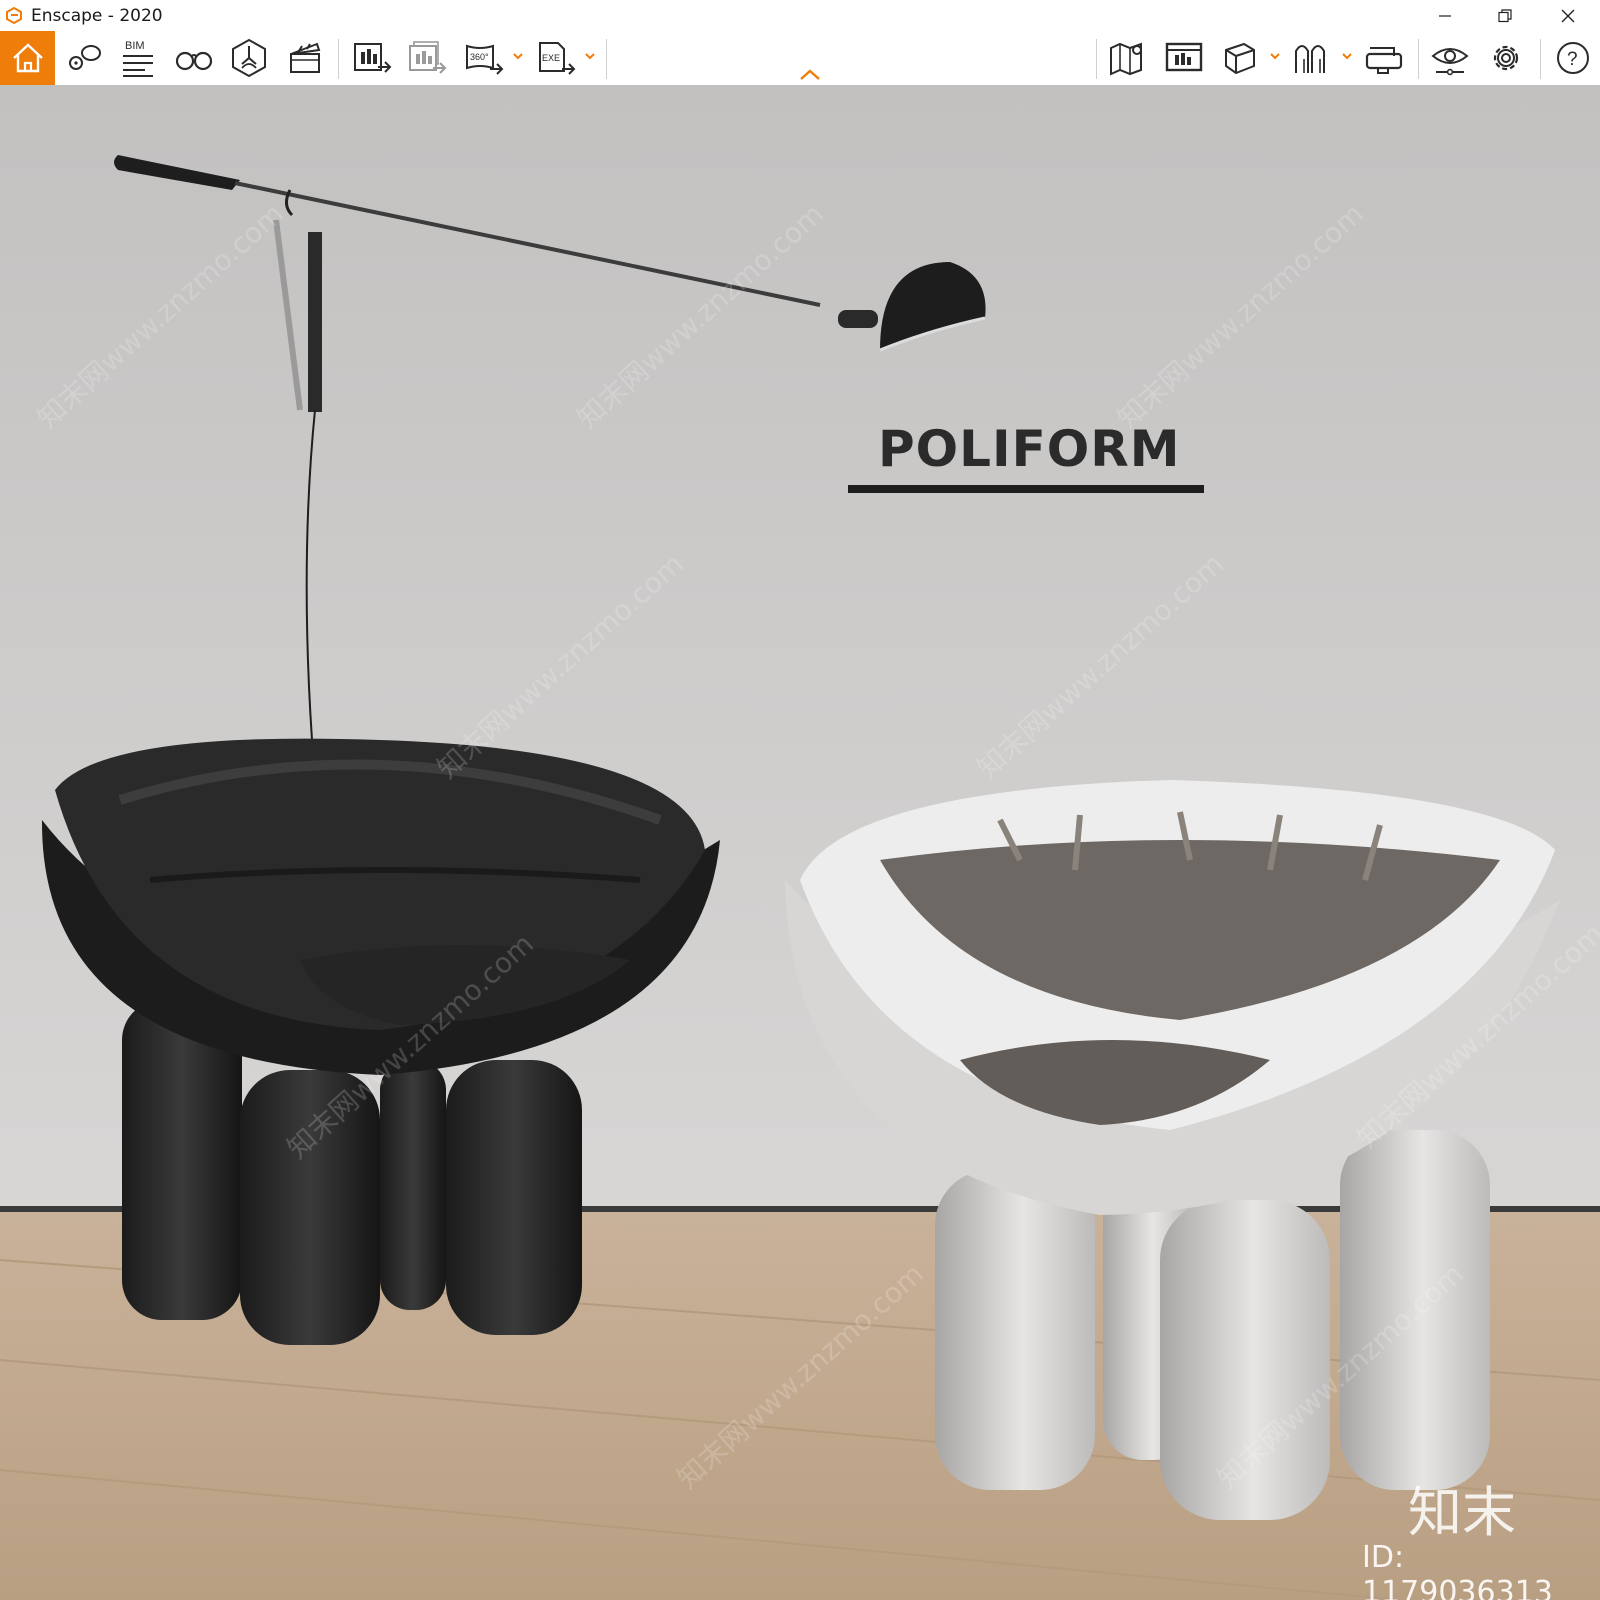 The height and width of the screenshot is (1600, 1600). I want to click on help-button: ?, so click(1573, 58).